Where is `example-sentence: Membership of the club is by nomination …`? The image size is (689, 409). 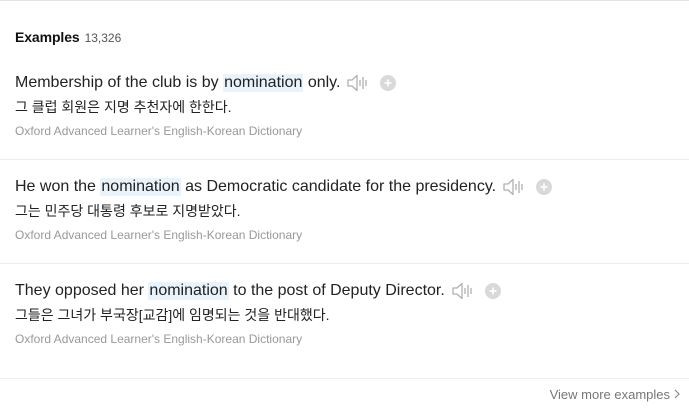 example-sentence: Membership of the club is by nomination … is located at coordinates (206, 83).